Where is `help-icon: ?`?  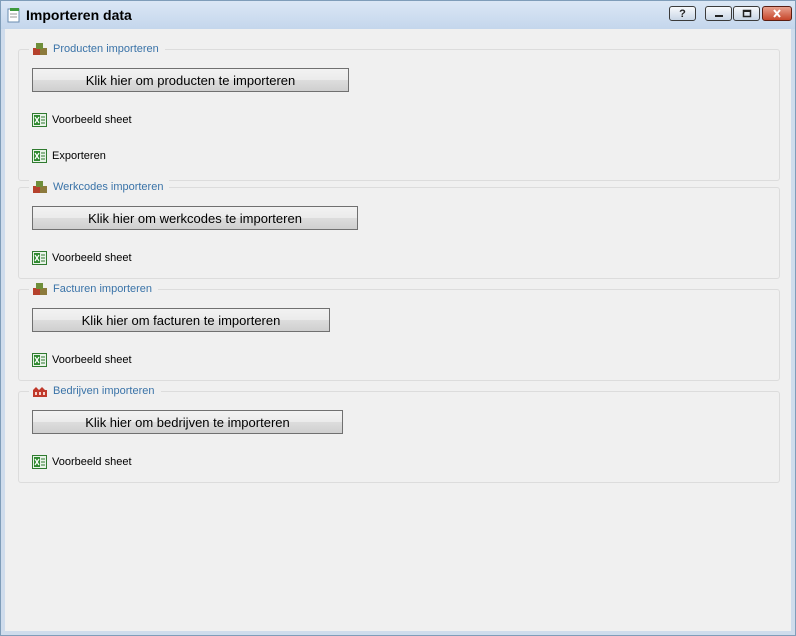
help-icon: ? is located at coordinates (682, 13).